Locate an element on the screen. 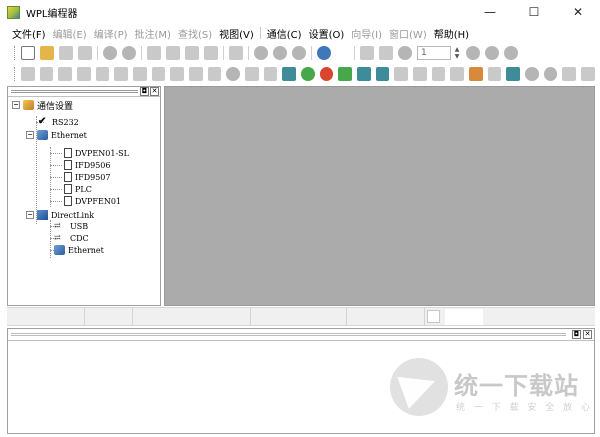 The image size is (600, 437). save-icon is located at coordinates (66, 53).